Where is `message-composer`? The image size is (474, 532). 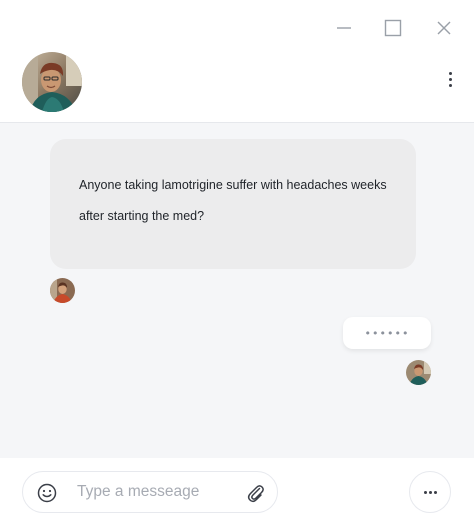 message-composer is located at coordinates (237, 495).